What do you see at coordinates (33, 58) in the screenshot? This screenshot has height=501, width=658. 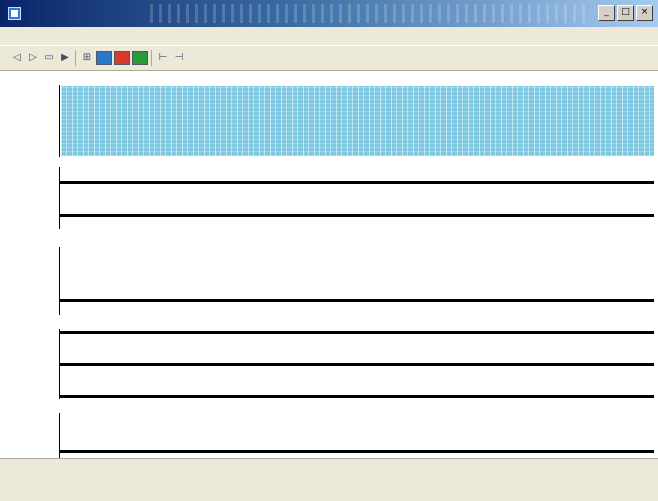 I see `zoom-out-icon: ▷` at bounding box center [33, 58].